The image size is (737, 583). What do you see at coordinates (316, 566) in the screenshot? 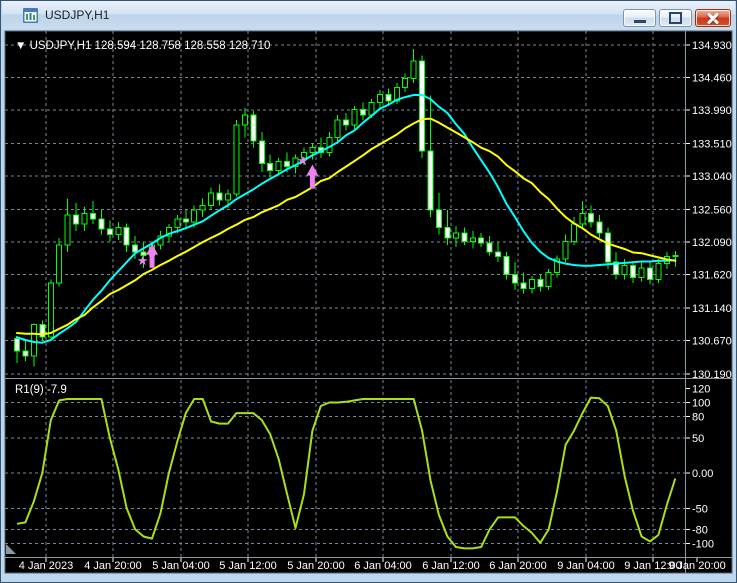
I see `svg-text: 5 Jan 20:00` at bounding box center [316, 566].